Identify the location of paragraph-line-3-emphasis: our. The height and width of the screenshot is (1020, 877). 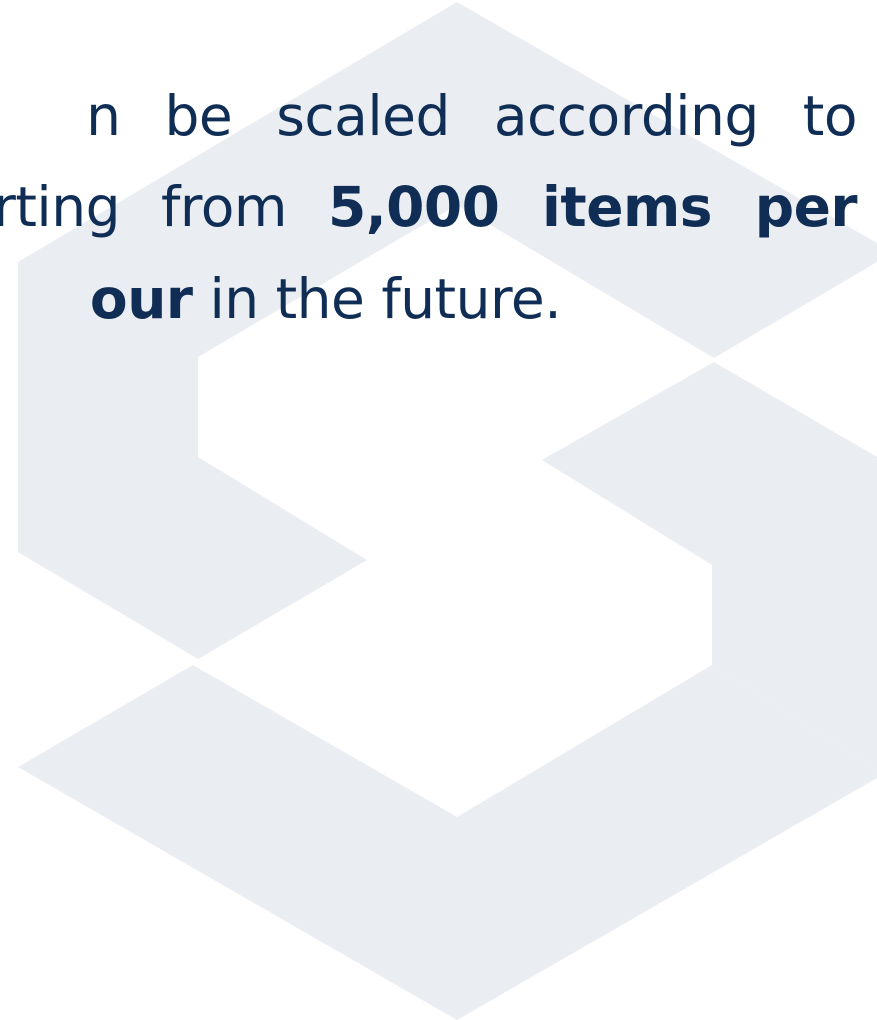
(141, 299).